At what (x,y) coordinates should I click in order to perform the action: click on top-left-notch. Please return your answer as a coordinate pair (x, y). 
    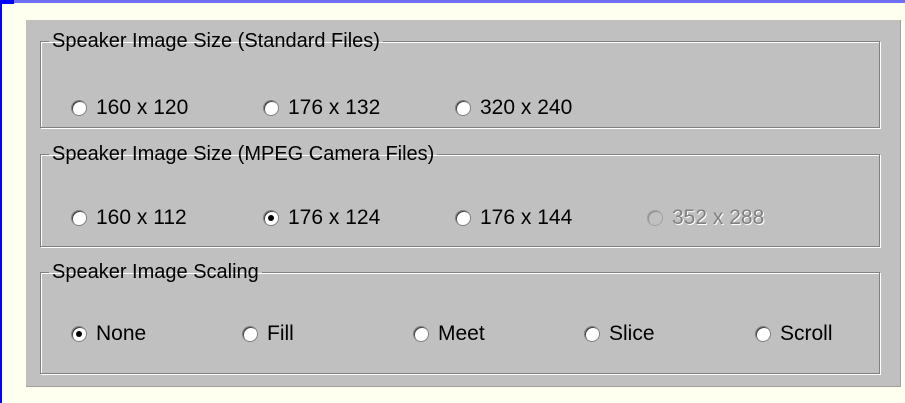
    Looking at the image, I should click on (7, 2).